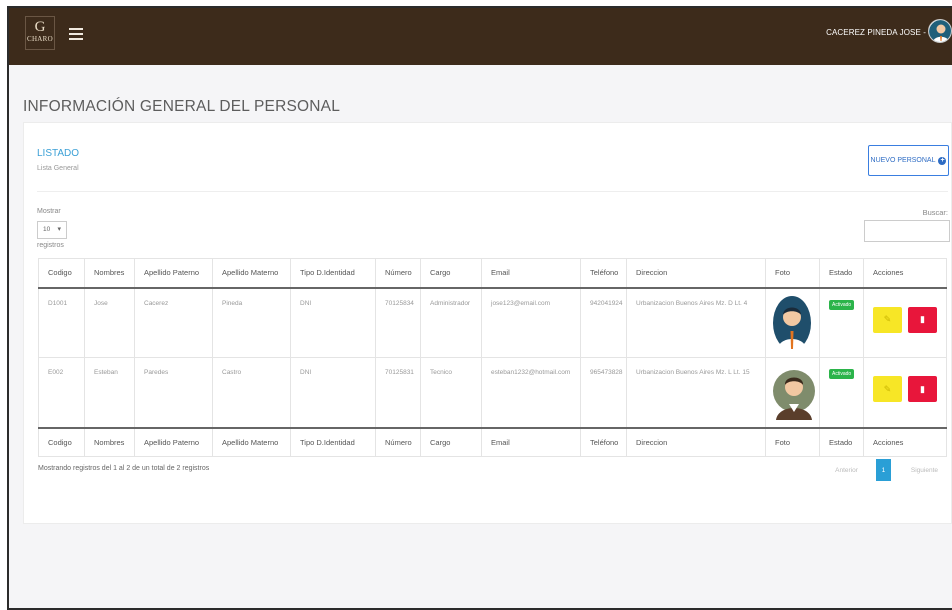 The width and height of the screenshot is (952, 610). Describe the element at coordinates (903, 160) in the screenshot. I see `new-personal-label: NUEVO PERSONAL` at that location.